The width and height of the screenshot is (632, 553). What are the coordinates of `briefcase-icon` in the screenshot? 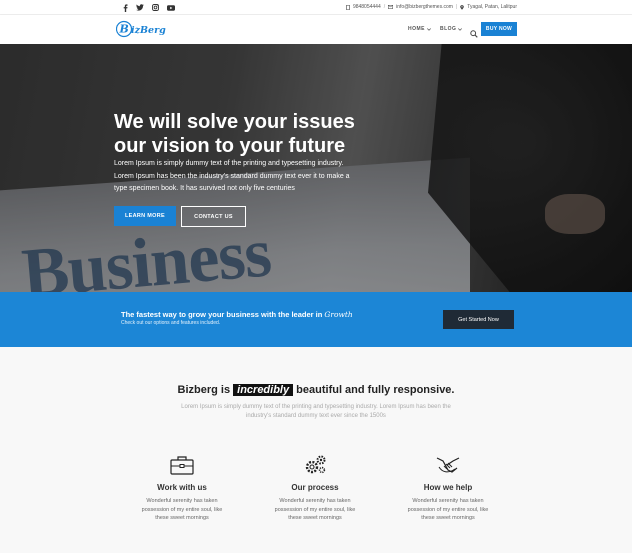 It's located at (182, 465).